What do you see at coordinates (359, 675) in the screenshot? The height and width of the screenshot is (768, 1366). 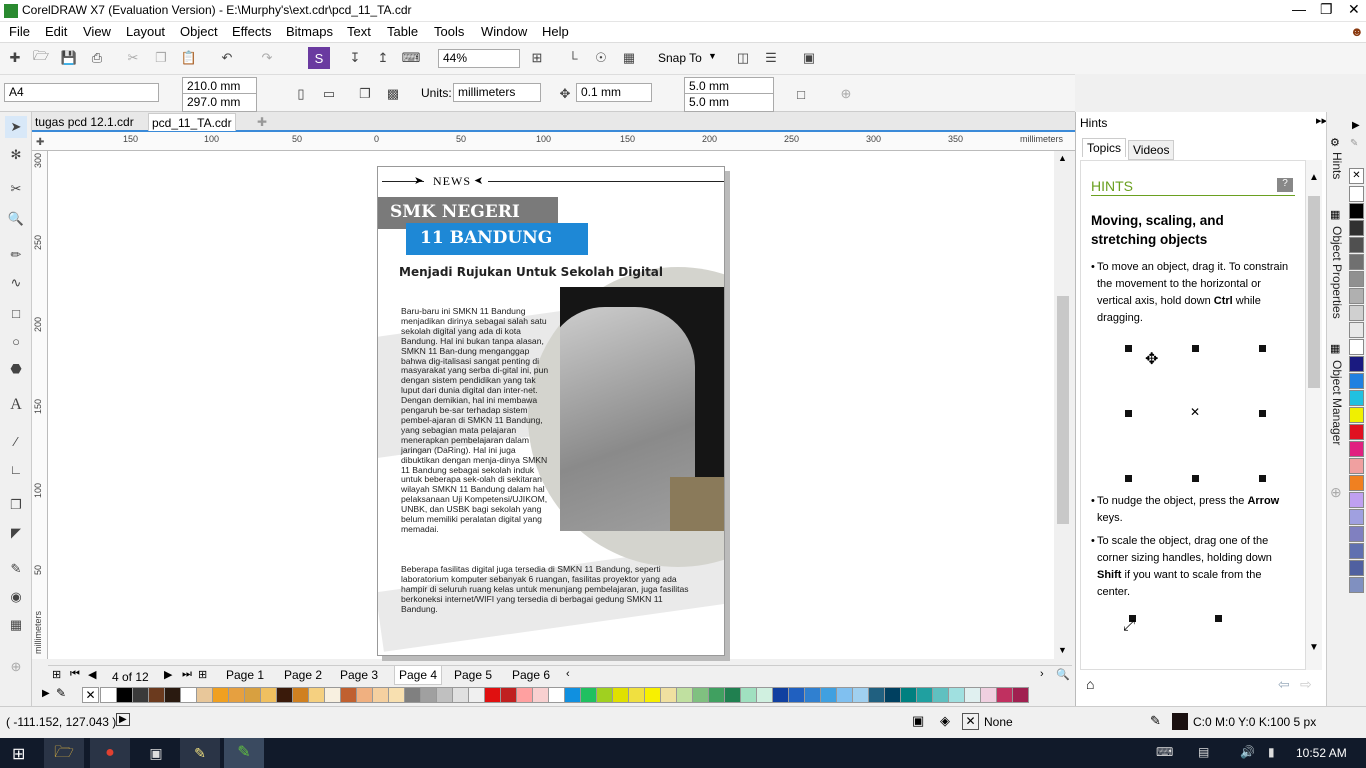 I see `page-tab-3: Page 3` at bounding box center [359, 675].